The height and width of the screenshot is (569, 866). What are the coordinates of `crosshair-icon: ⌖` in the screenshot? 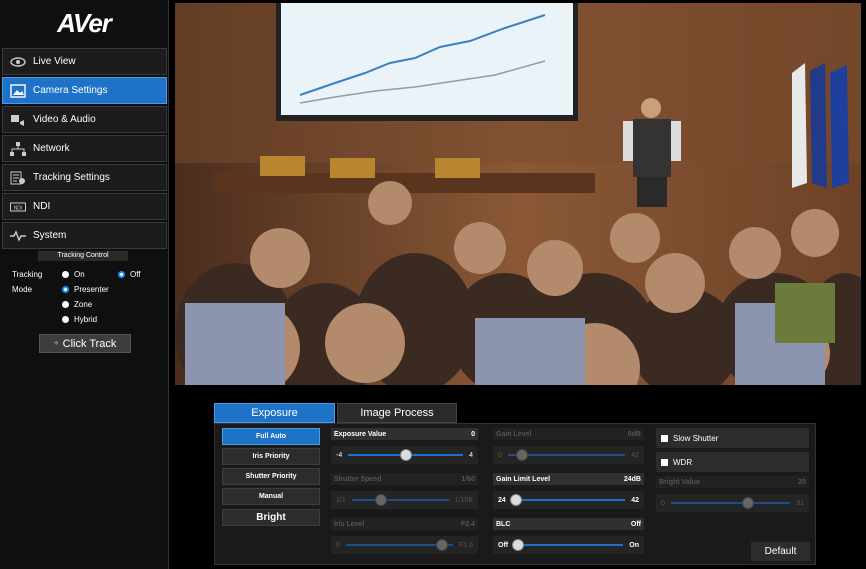 It's located at (56, 343).